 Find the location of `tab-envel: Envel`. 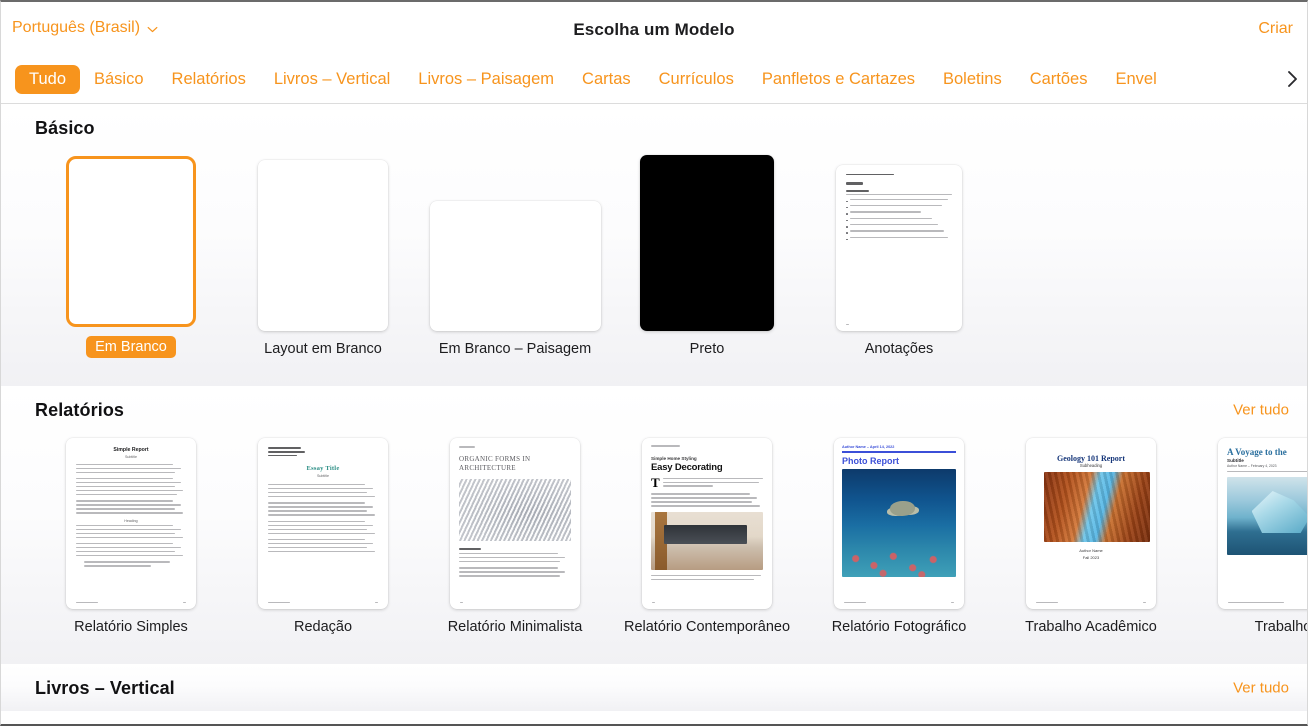

tab-envel: Envel is located at coordinates (1135, 80).